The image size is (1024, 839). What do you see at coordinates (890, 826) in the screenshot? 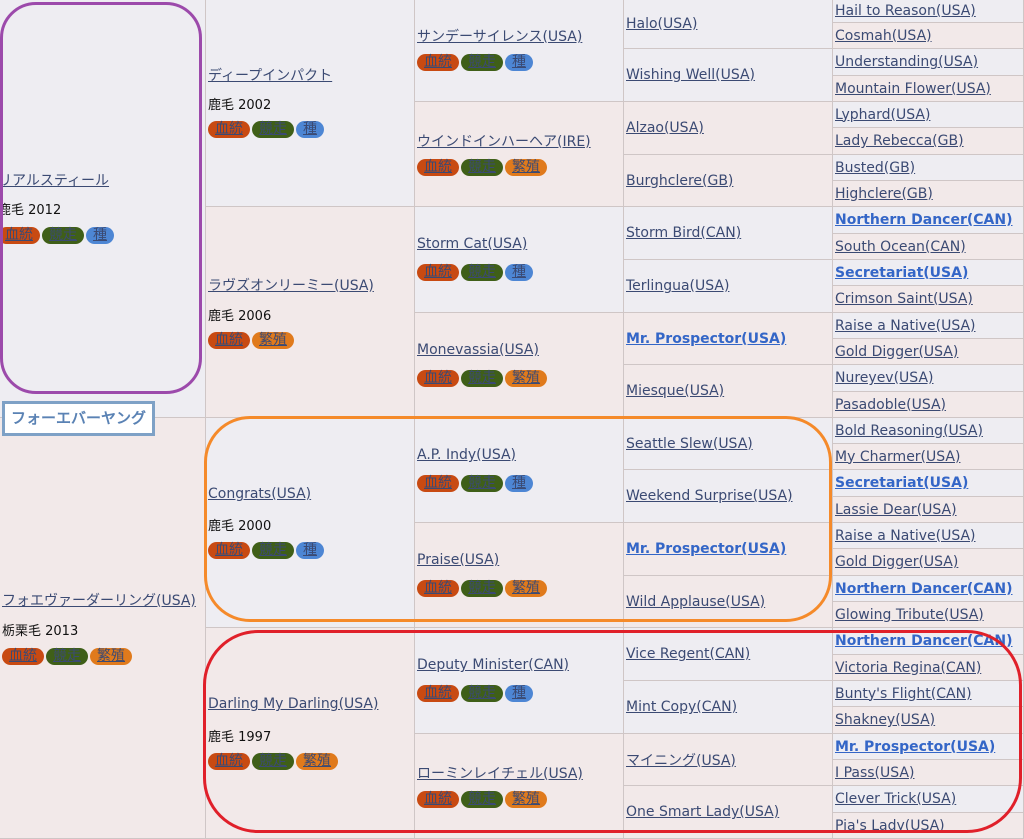
I see `gen5-link: Pia's Lady(USA)` at bounding box center [890, 826].